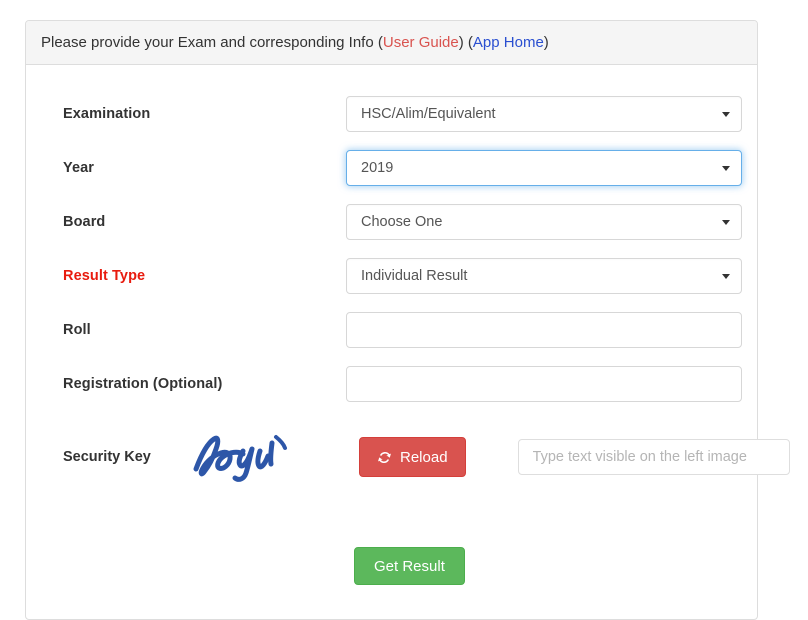 This screenshot has height=620, width=808. I want to click on form-row-roll: Roll, so click(390, 330).